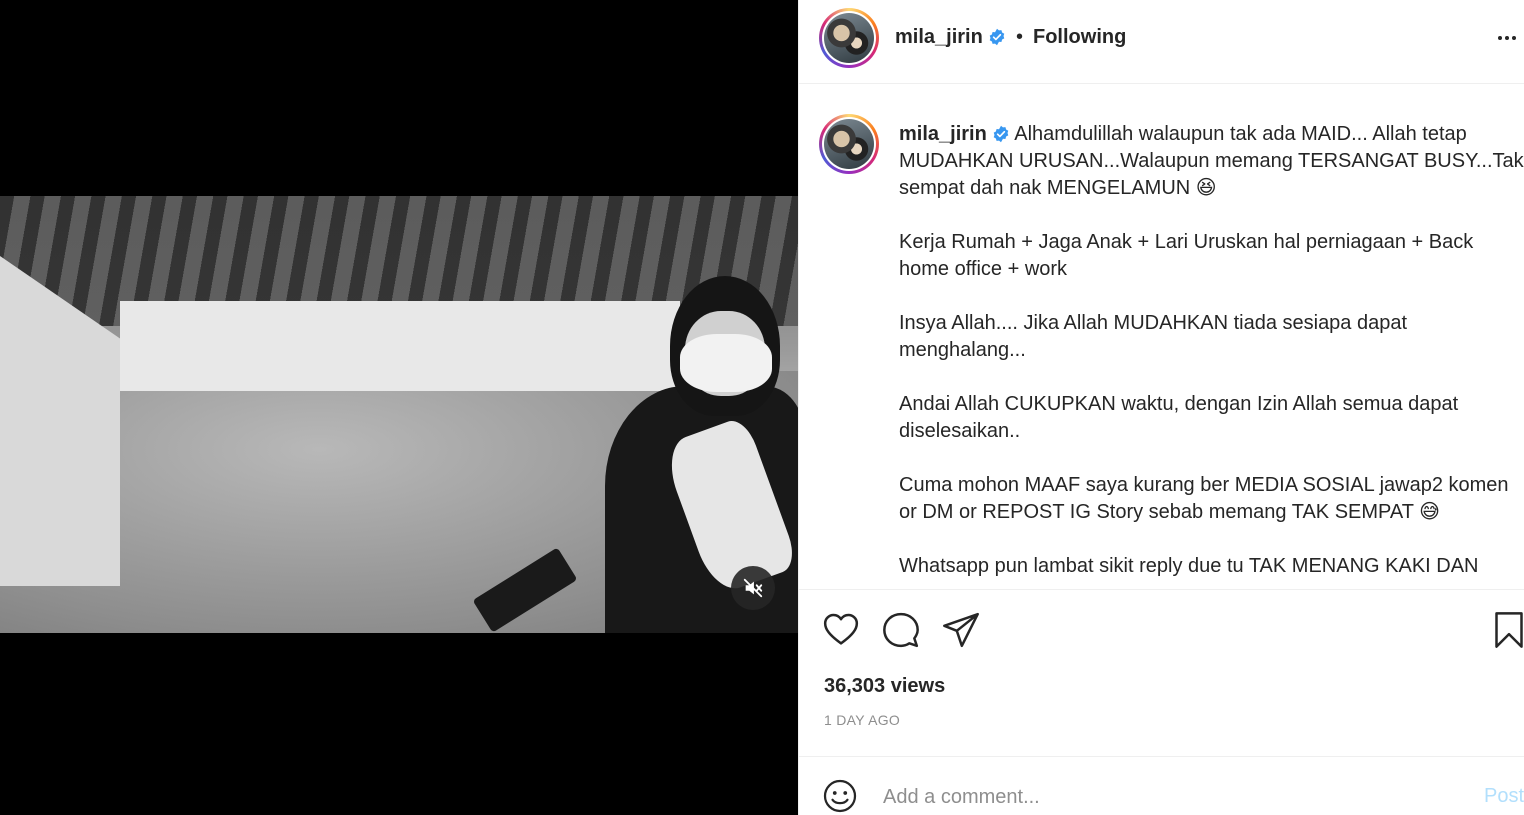 The height and width of the screenshot is (815, 1524). Describe the element at coordinates (1079, 37) in the screenshot. I see `following-button: Following` at that location.